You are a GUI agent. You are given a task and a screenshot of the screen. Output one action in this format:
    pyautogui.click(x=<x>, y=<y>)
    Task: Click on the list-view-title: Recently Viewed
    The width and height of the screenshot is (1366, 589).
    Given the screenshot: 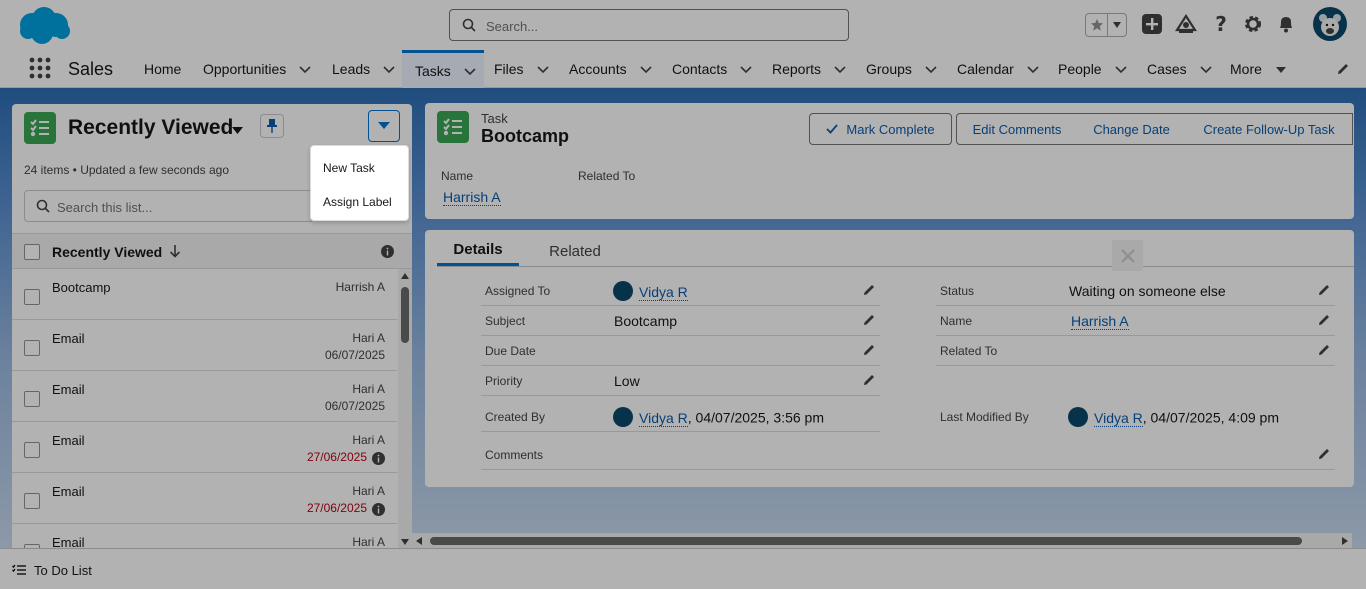 What is the action you would take?
    pyautogui.click(x=150, y=128)
    